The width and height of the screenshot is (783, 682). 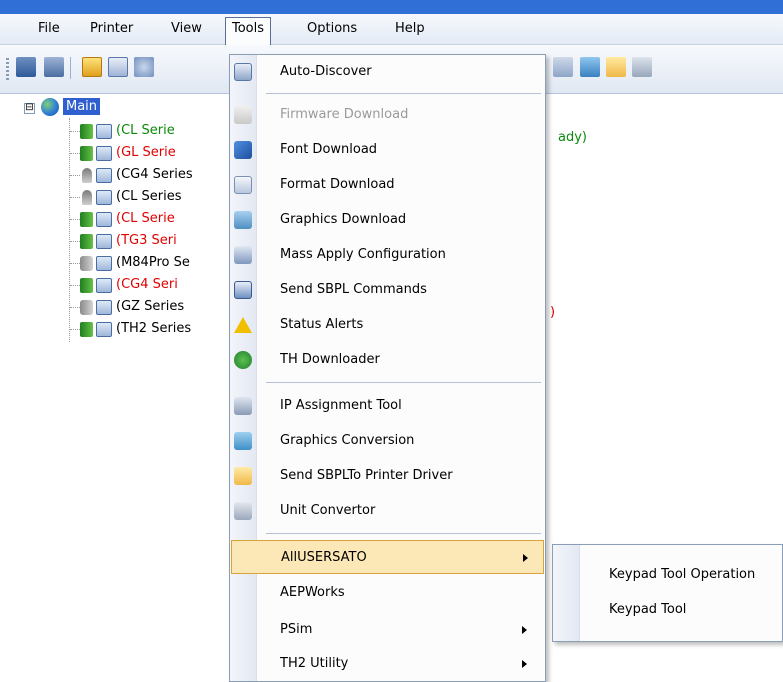 What do you see at coordinates (387, 593) in the screenshot?
I see `menu-item-aepworks: AEPWorks` at bounding box center [387, 593].